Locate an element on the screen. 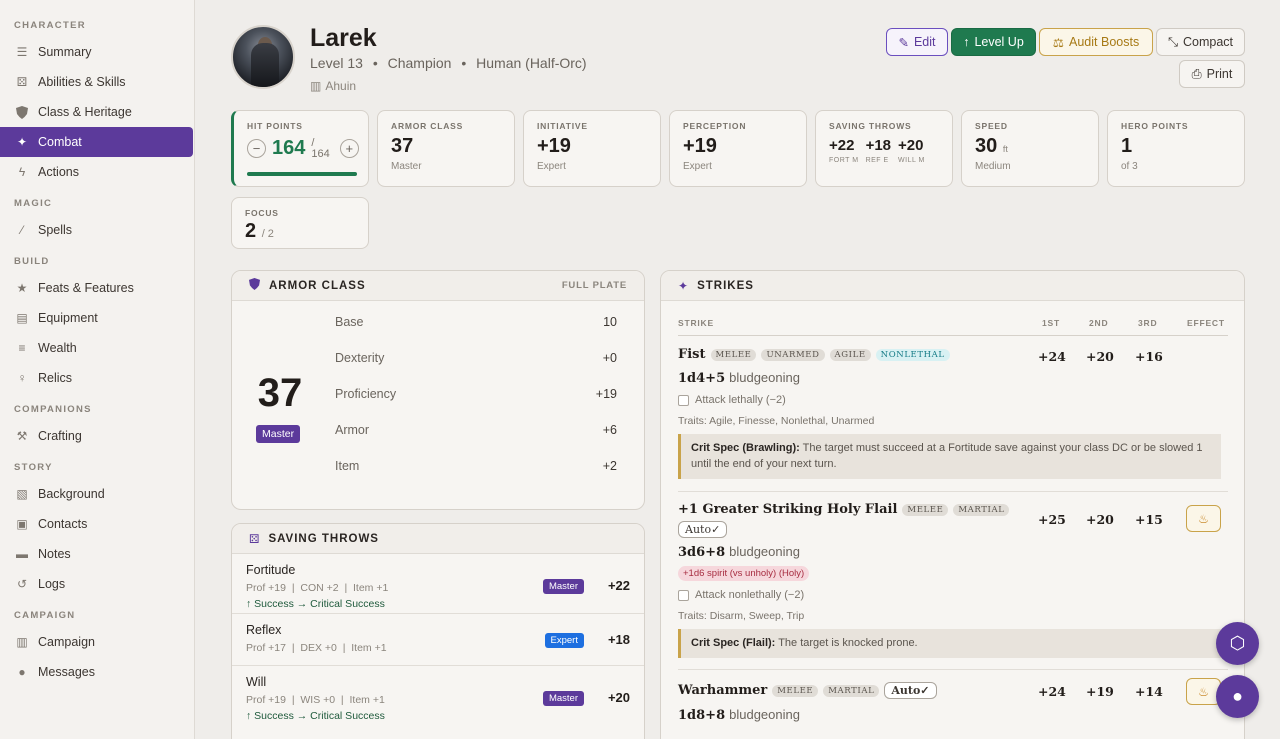 This screenshot has height=739, width=1280. initiative-card: INITIATIVE +19 Expert is located at coordinates (592, 148).